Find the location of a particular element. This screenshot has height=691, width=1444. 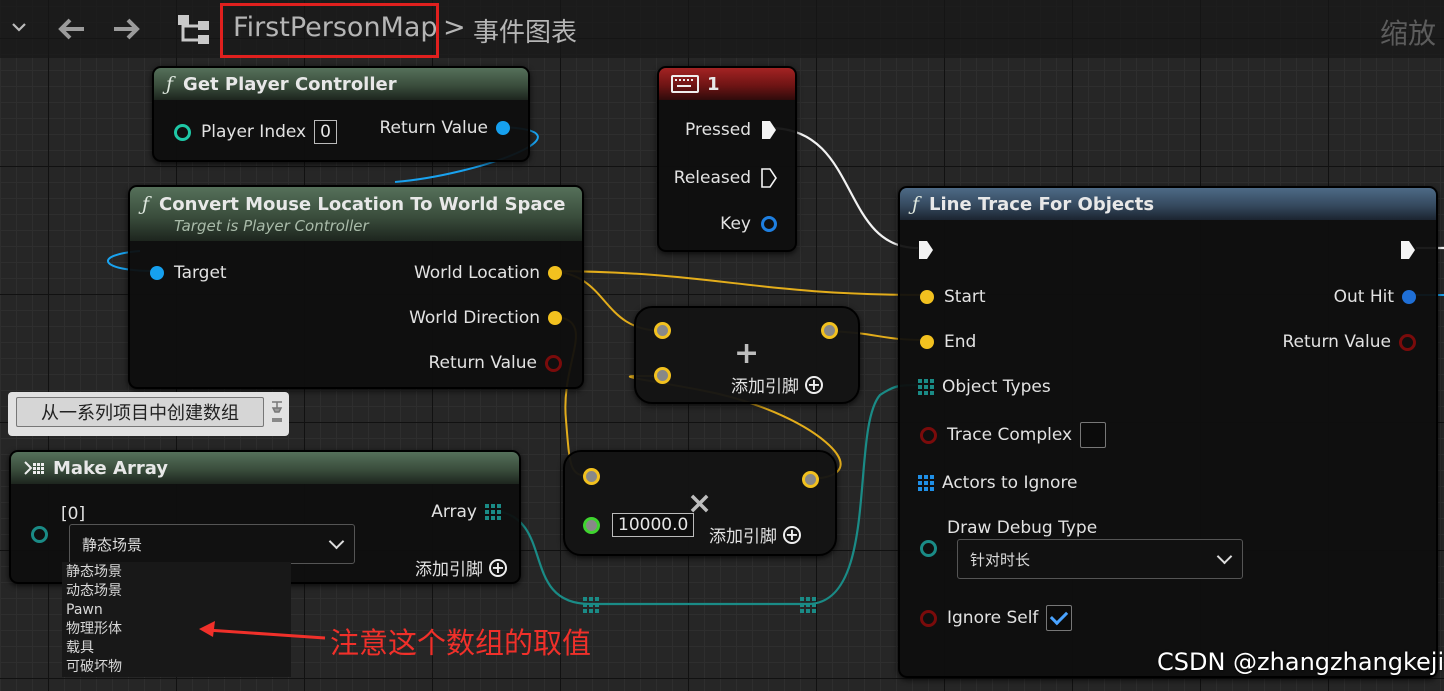

dropdown-option: 静态场景 is located at coordinates (176, 572).